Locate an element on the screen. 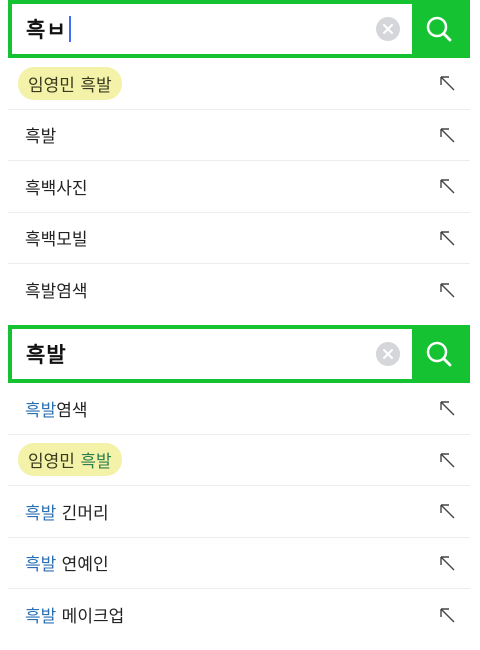 This screenshot has width=480, height=650. search-input: 흑발 is located at coordinates (212, 354).